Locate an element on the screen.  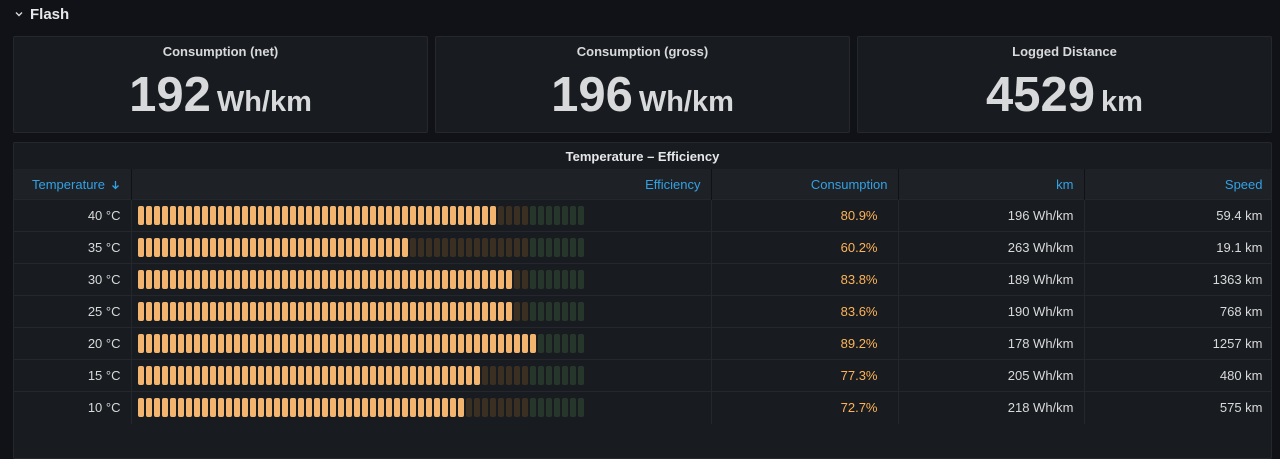
column-header-speed: Speed is located at coordinates (1177, 184).